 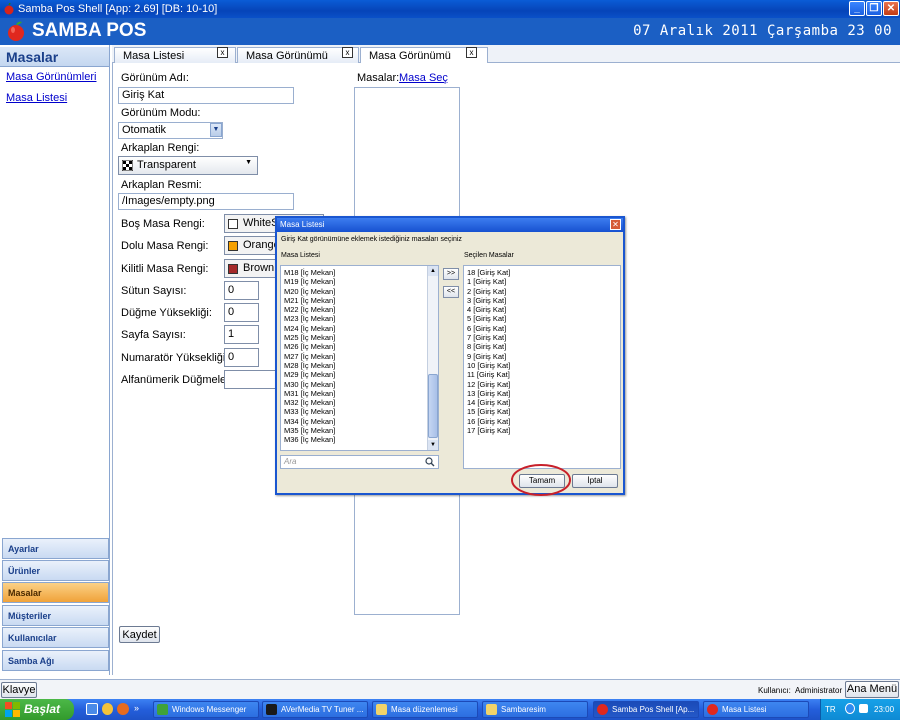 What do you see at coordinates (107, 709) in the screenshot?
I see `messenger-icon` at bounding box center [107, 709].